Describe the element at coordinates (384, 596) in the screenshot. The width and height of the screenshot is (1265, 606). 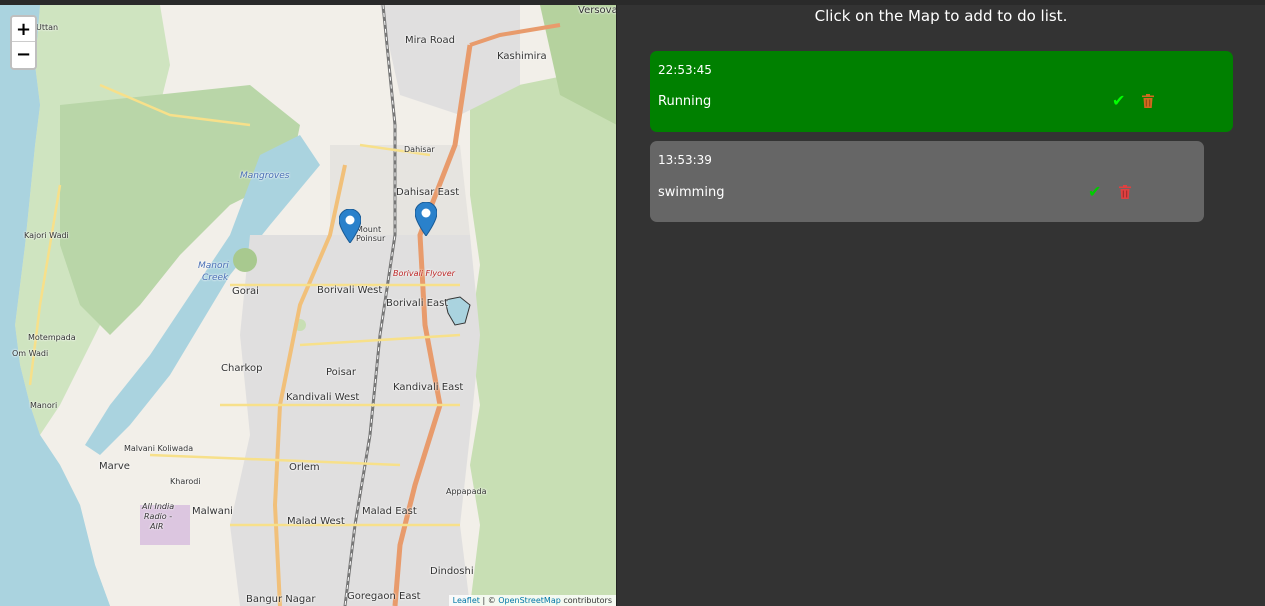
I see `place-label: Goregaon East` at that location.